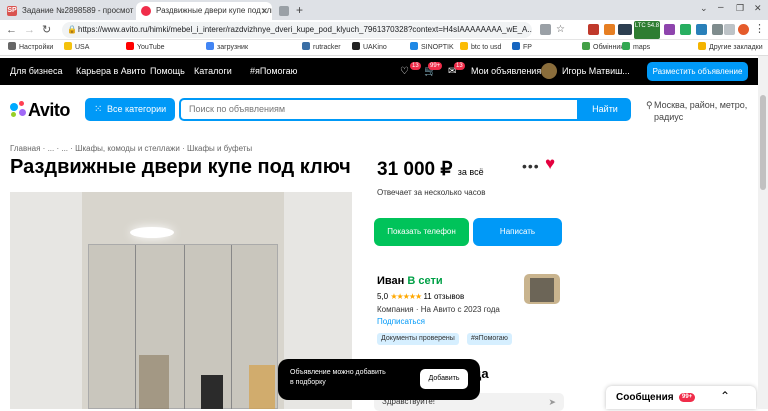 Image resolution: width=768 pixels, height=411 pixels. I want to click on price-value: 31 000 ₽, so click(415, 169).